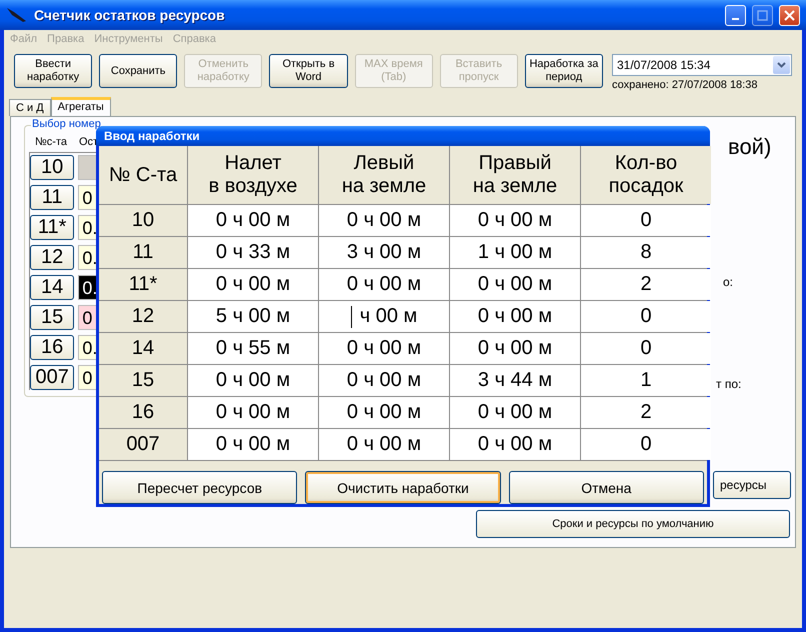 This screenshot has width=806, height=632. What do you see at coordinates (735, 19) in the screenshot?
I see `minimize-icon` at bounding box center [735, 19].